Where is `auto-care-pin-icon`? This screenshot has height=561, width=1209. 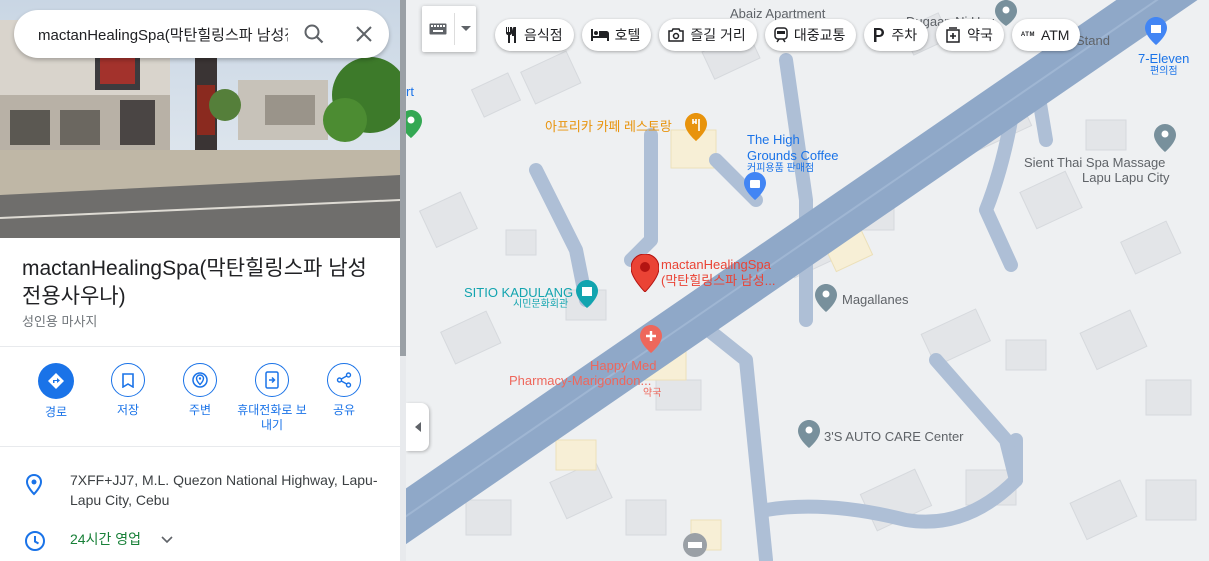 auto-care-pin-icon is located at coordinates (809, 434).